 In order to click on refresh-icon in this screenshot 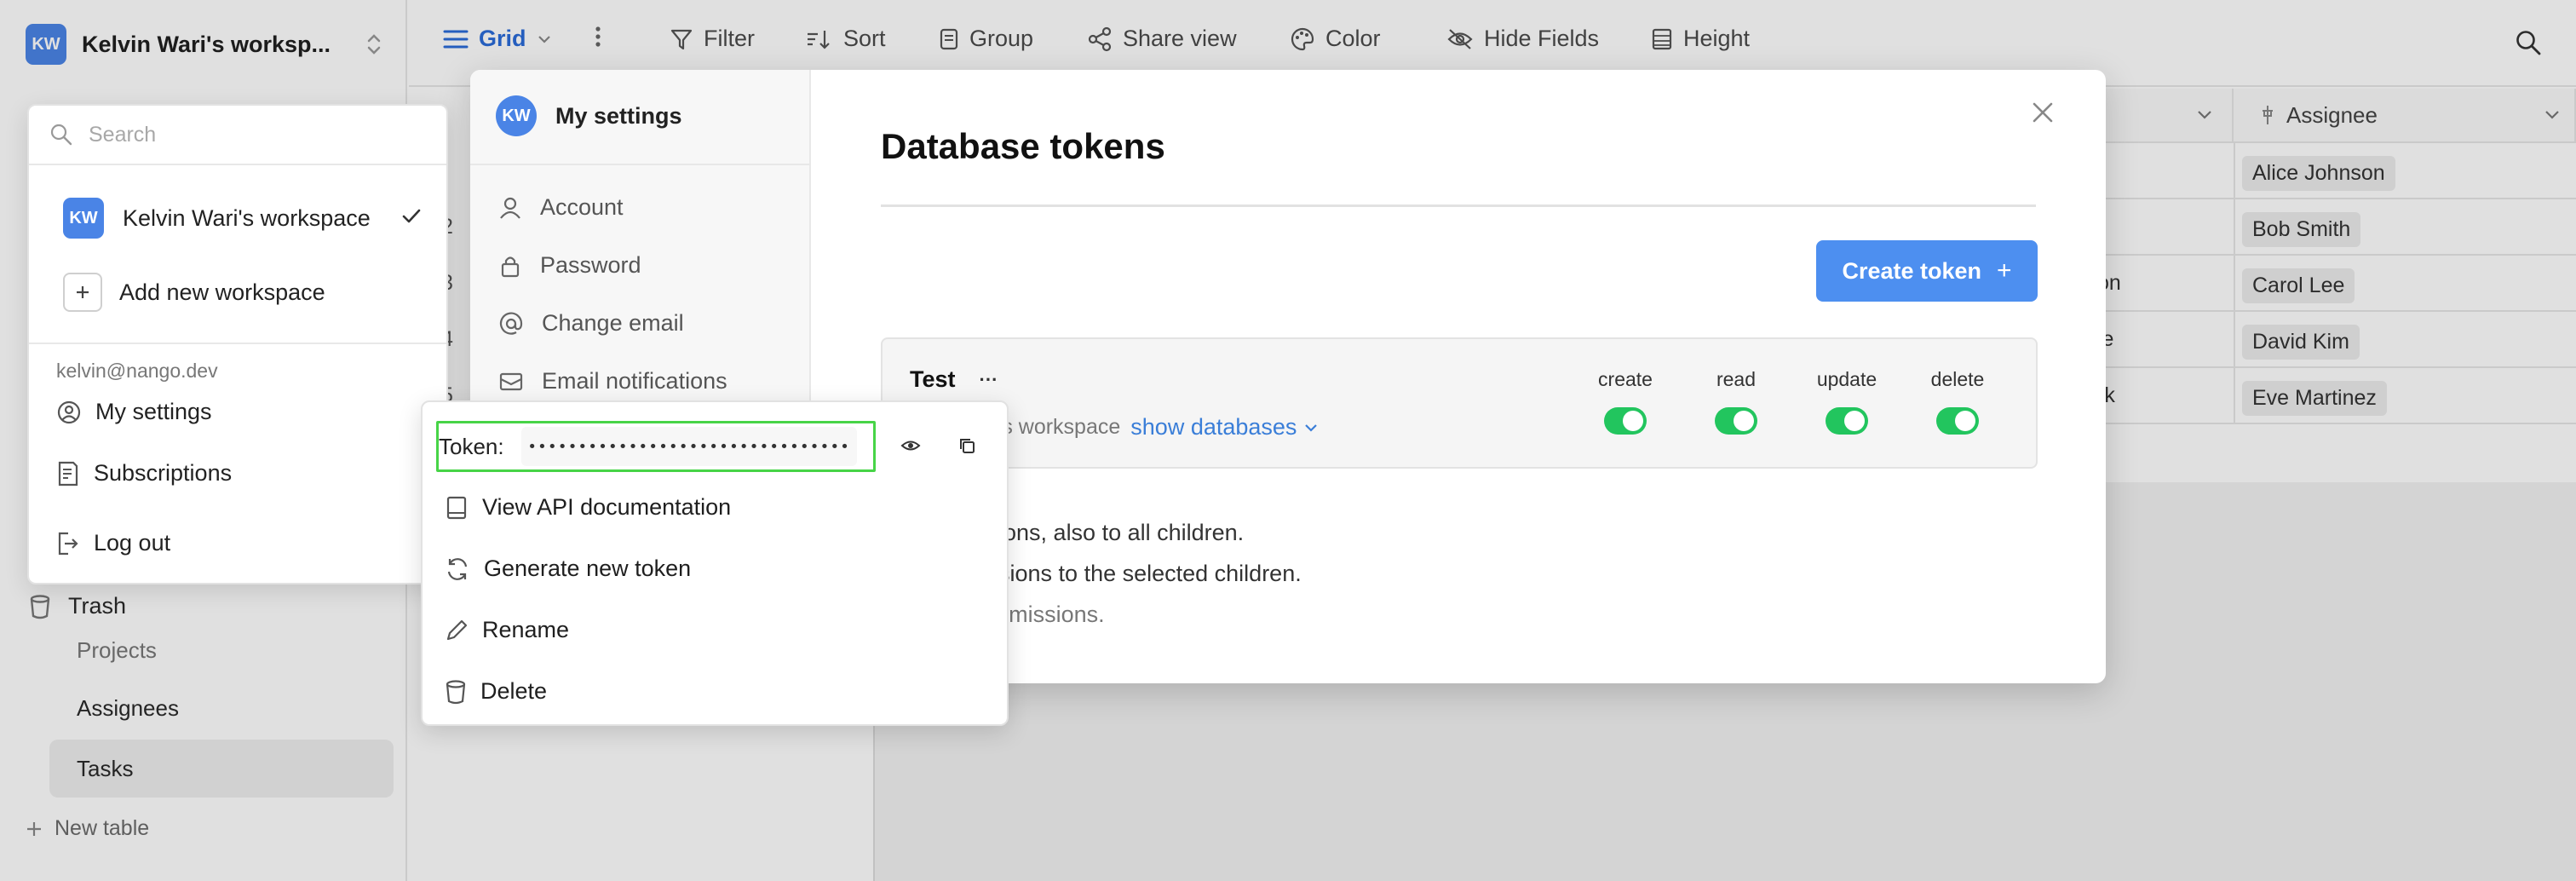, I will do `click(457, 569)`.